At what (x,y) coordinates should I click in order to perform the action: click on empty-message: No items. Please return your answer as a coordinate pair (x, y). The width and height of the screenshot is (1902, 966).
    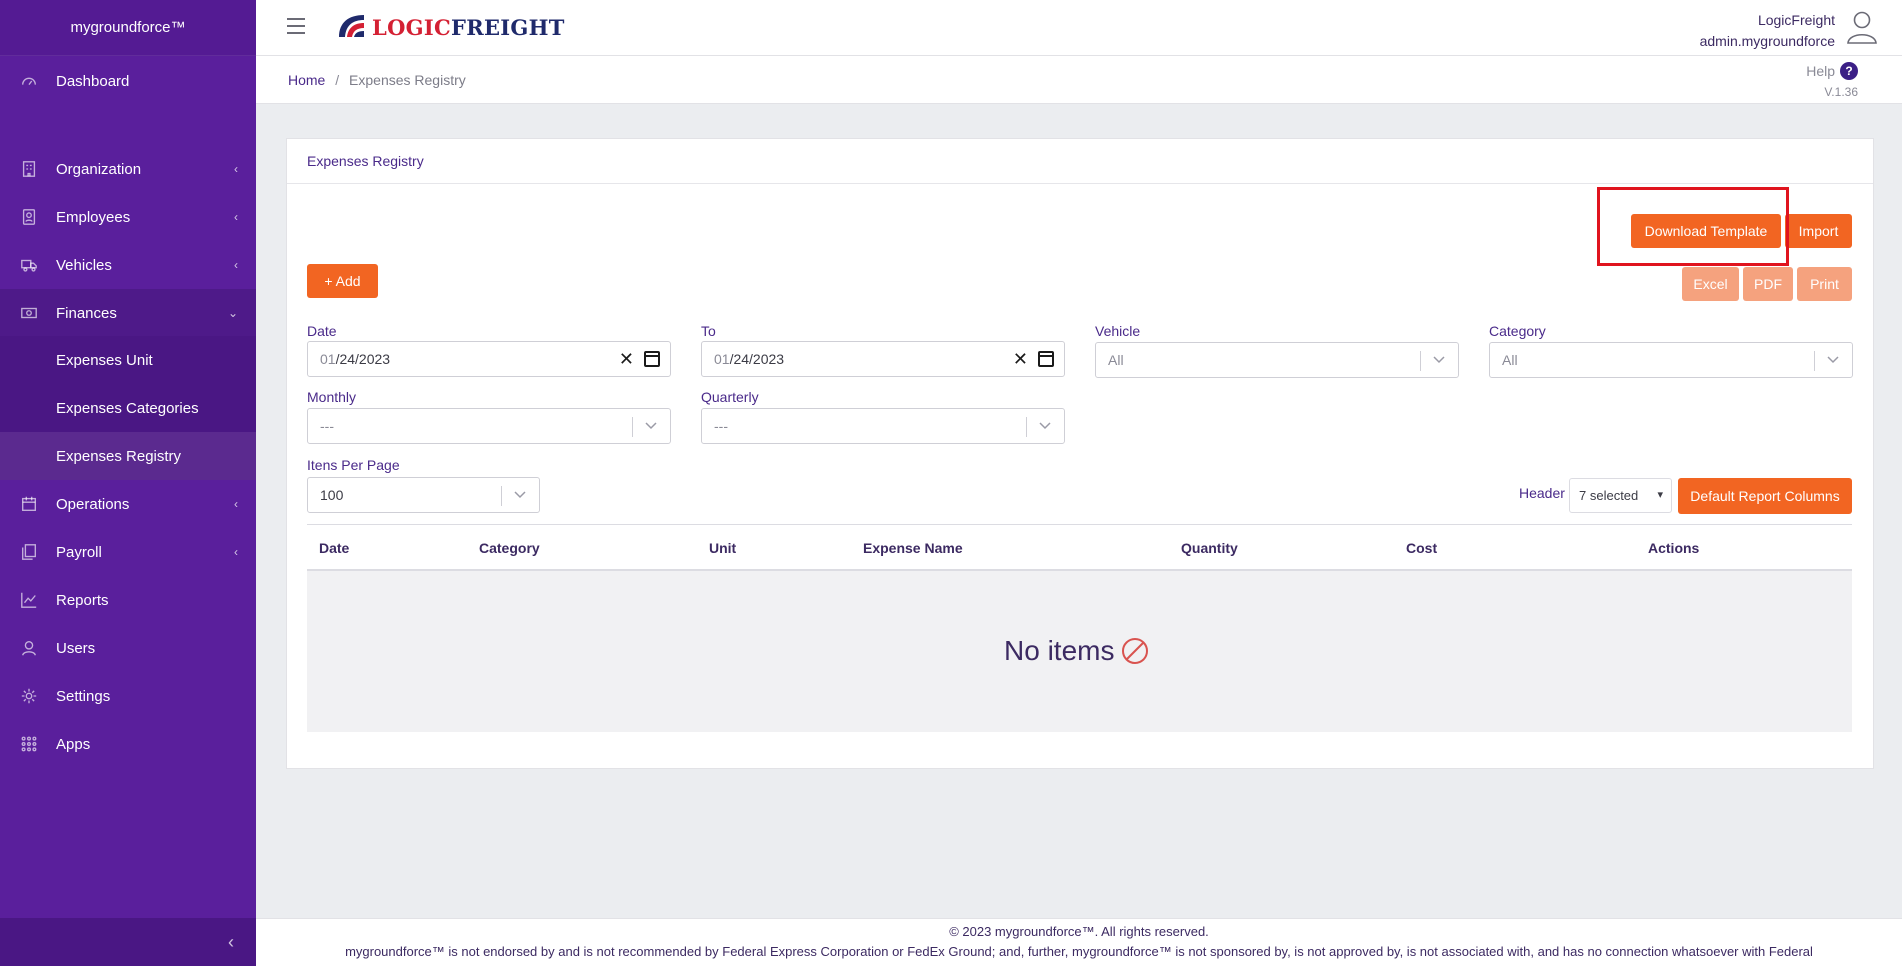
    Looking at the image, I should click on (1059, 650).